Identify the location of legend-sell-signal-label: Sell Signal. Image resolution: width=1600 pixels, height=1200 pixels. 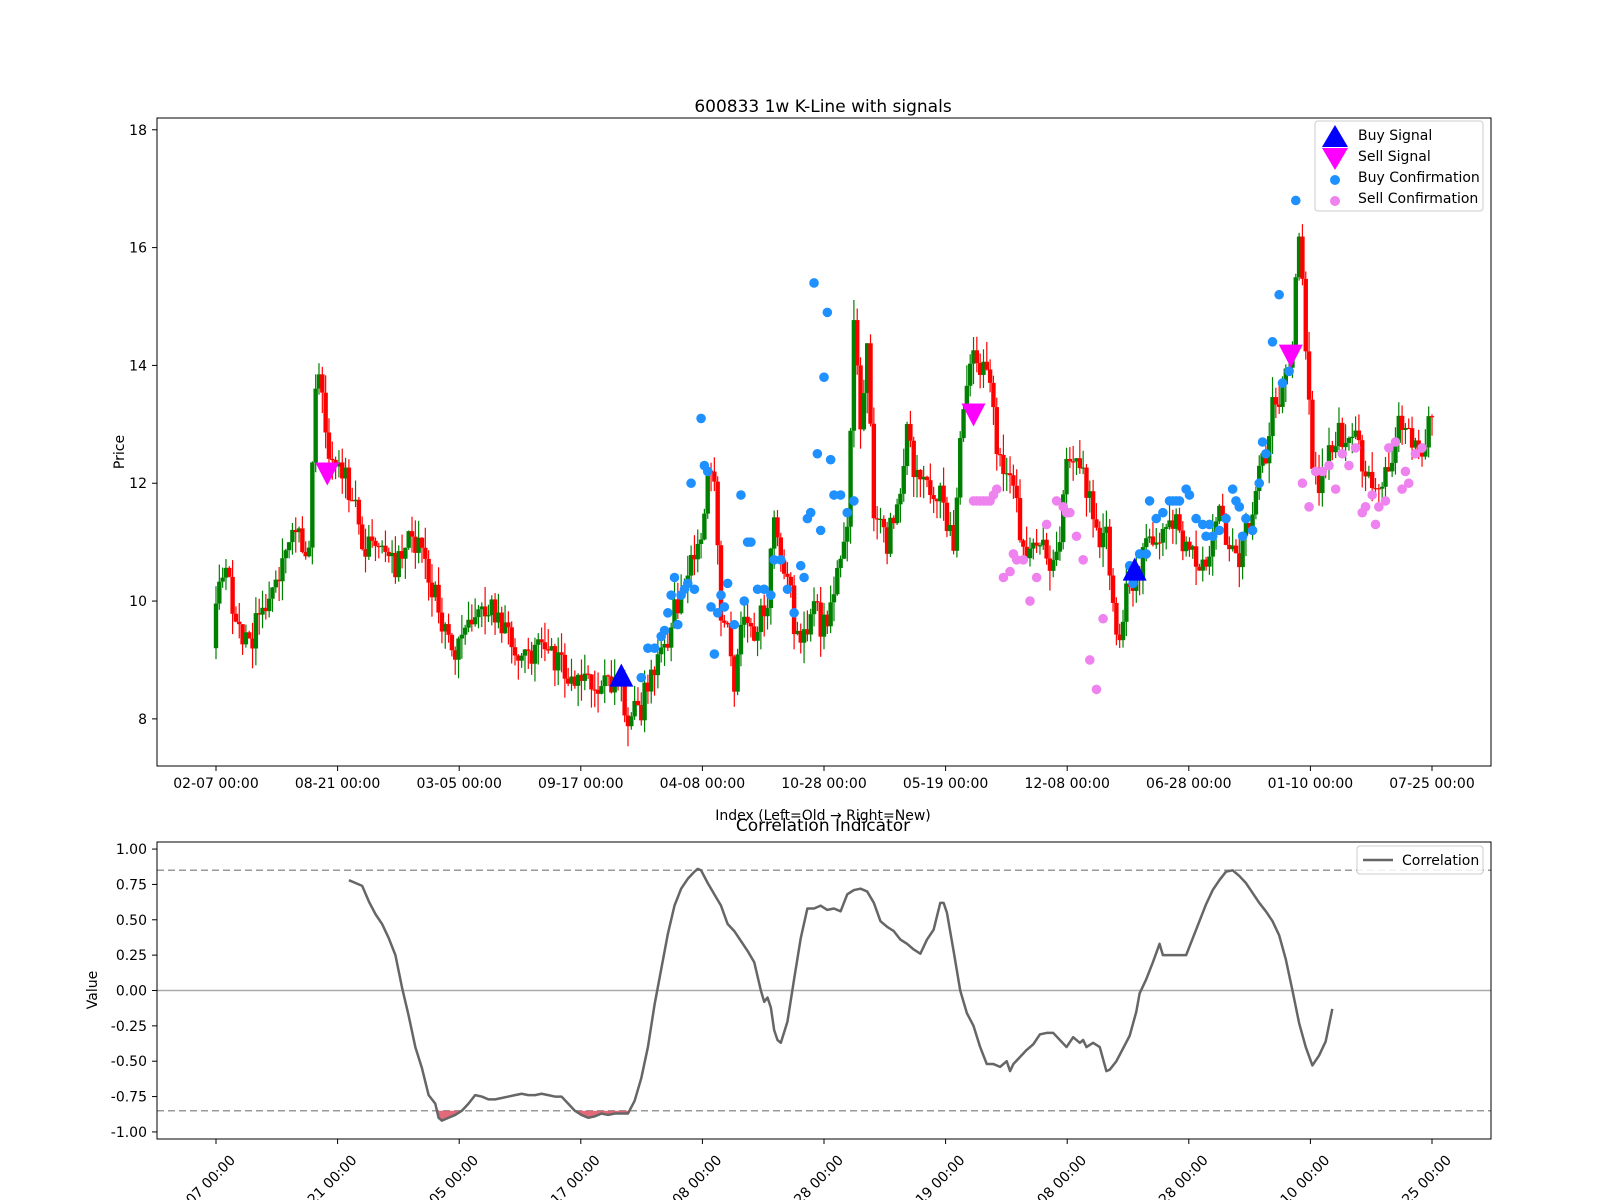
(1394, 157).